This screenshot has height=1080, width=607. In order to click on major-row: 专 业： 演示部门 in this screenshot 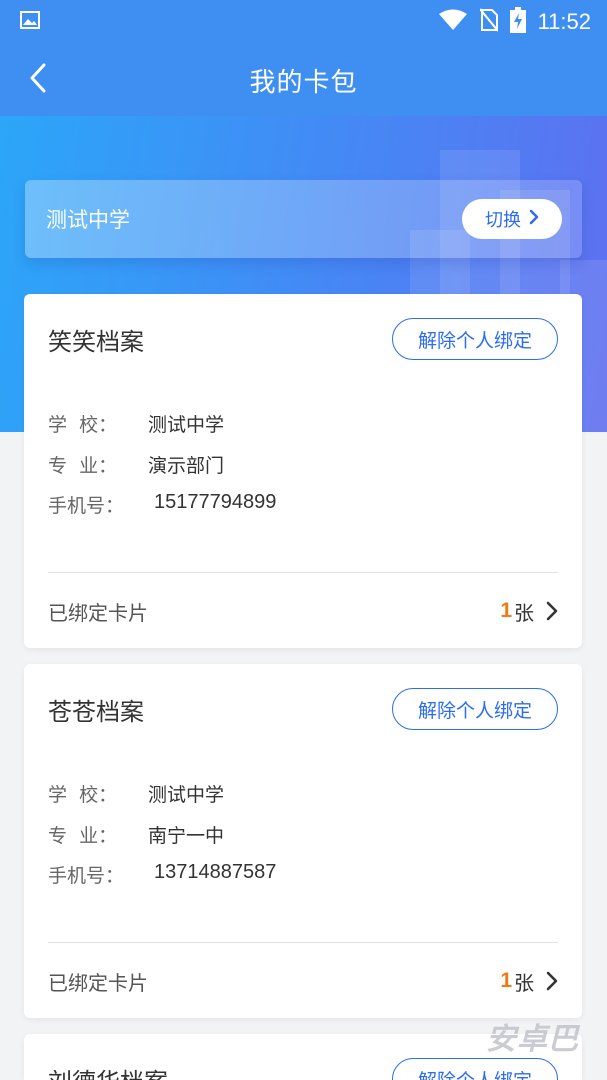, I will do `click(136, 464)`.